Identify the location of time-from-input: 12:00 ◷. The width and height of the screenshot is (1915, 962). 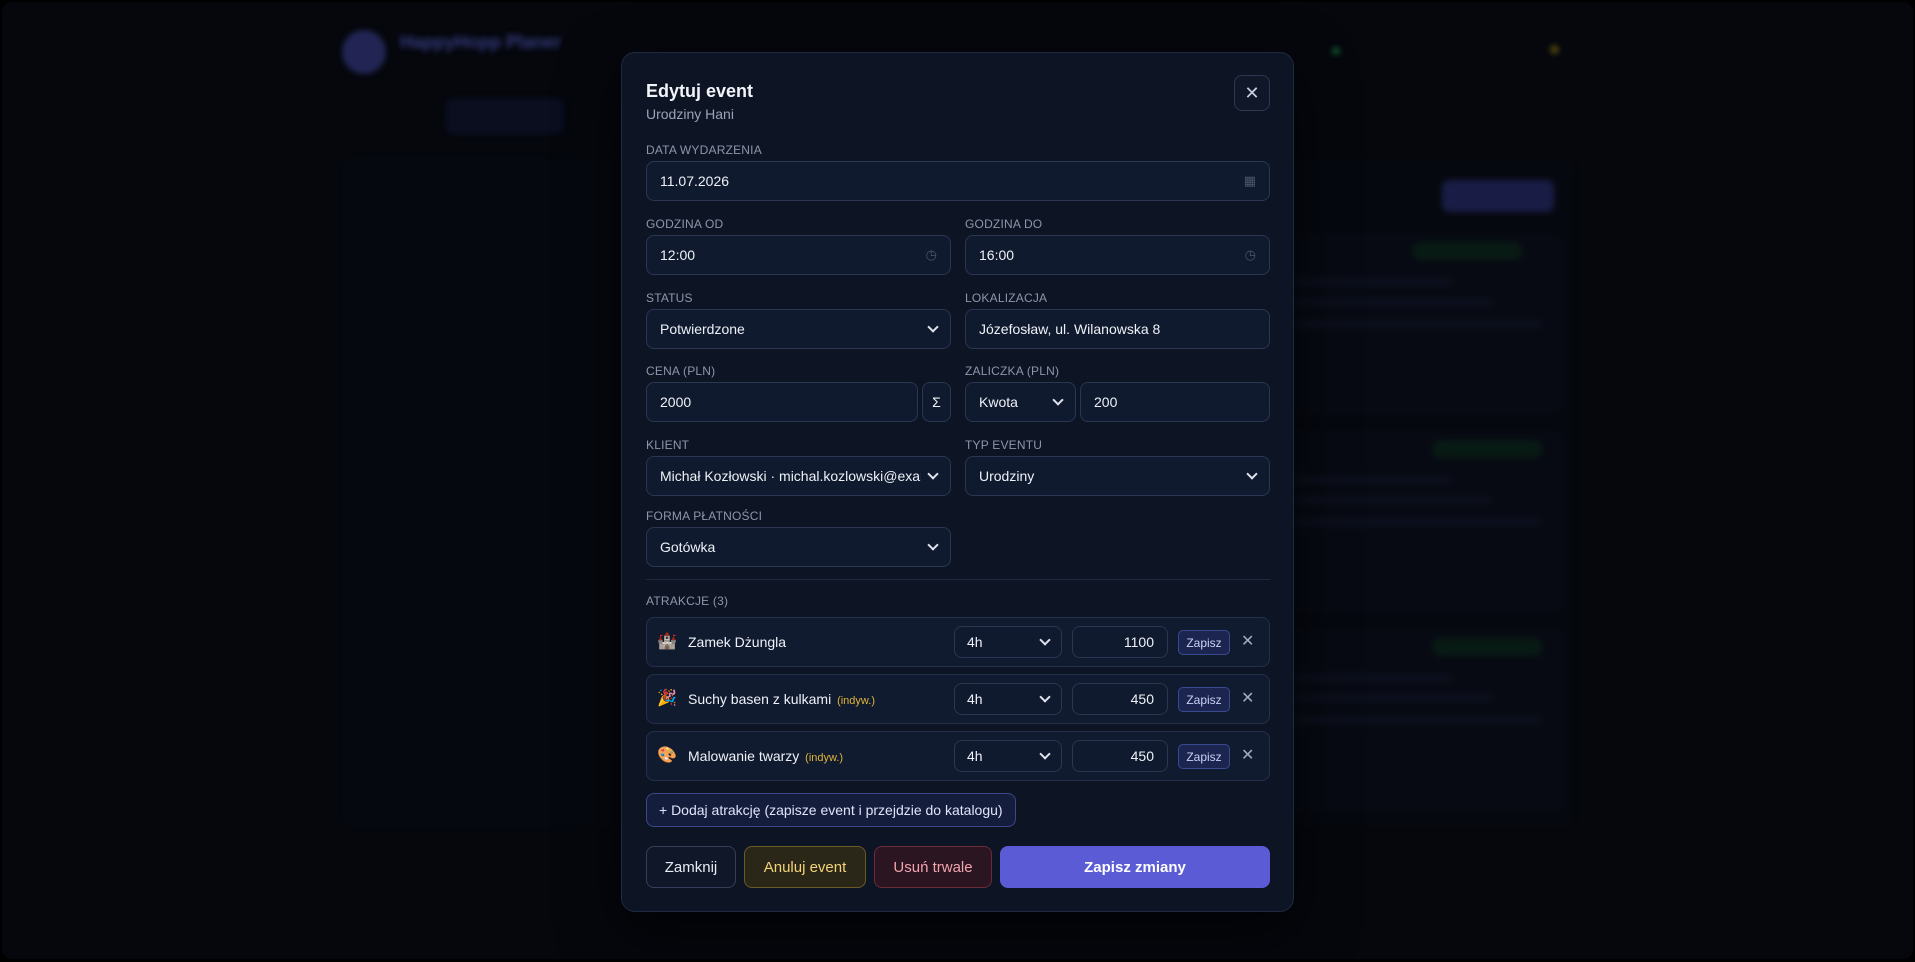
(798, 255).